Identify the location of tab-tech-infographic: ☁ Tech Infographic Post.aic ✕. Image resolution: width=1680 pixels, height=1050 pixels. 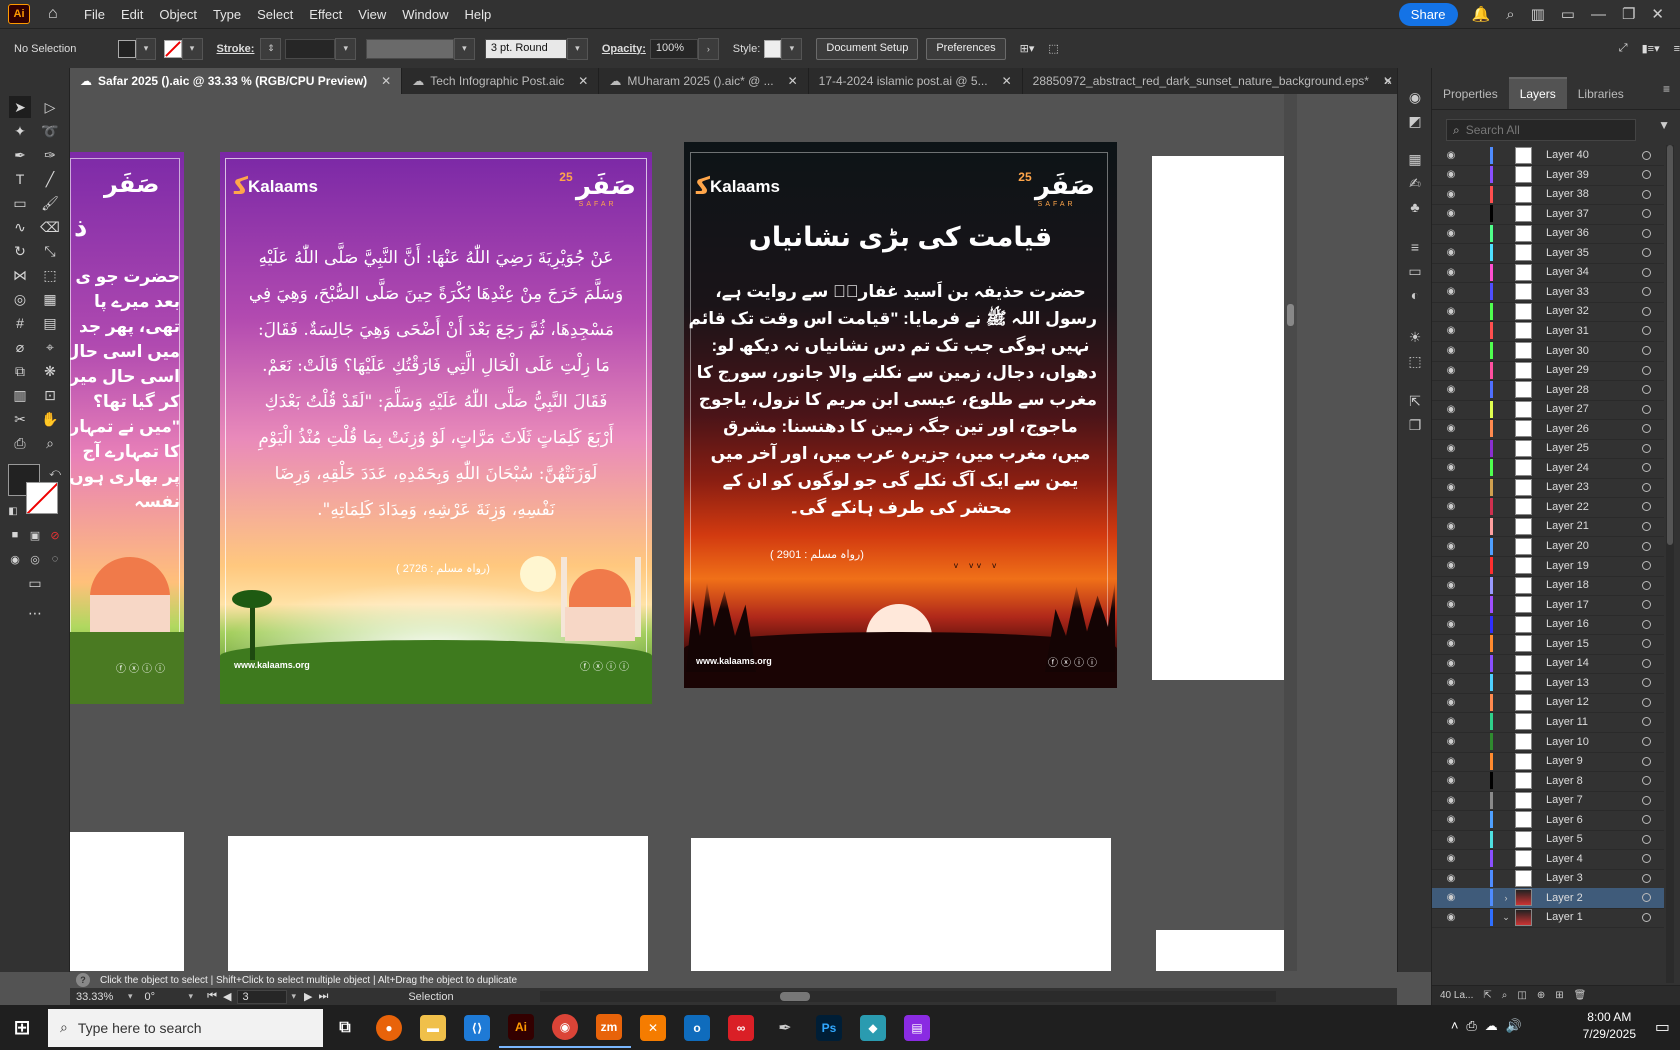
(501, 81).